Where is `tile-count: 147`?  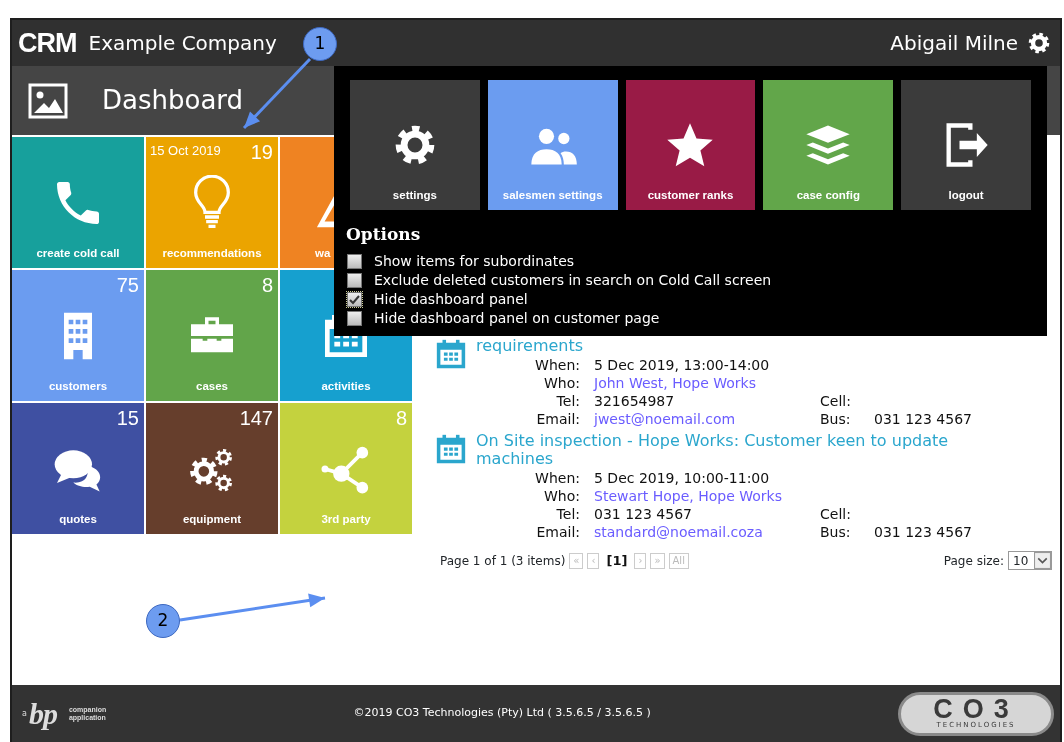
tile-count: 147 is located at coordinates (256, 418).